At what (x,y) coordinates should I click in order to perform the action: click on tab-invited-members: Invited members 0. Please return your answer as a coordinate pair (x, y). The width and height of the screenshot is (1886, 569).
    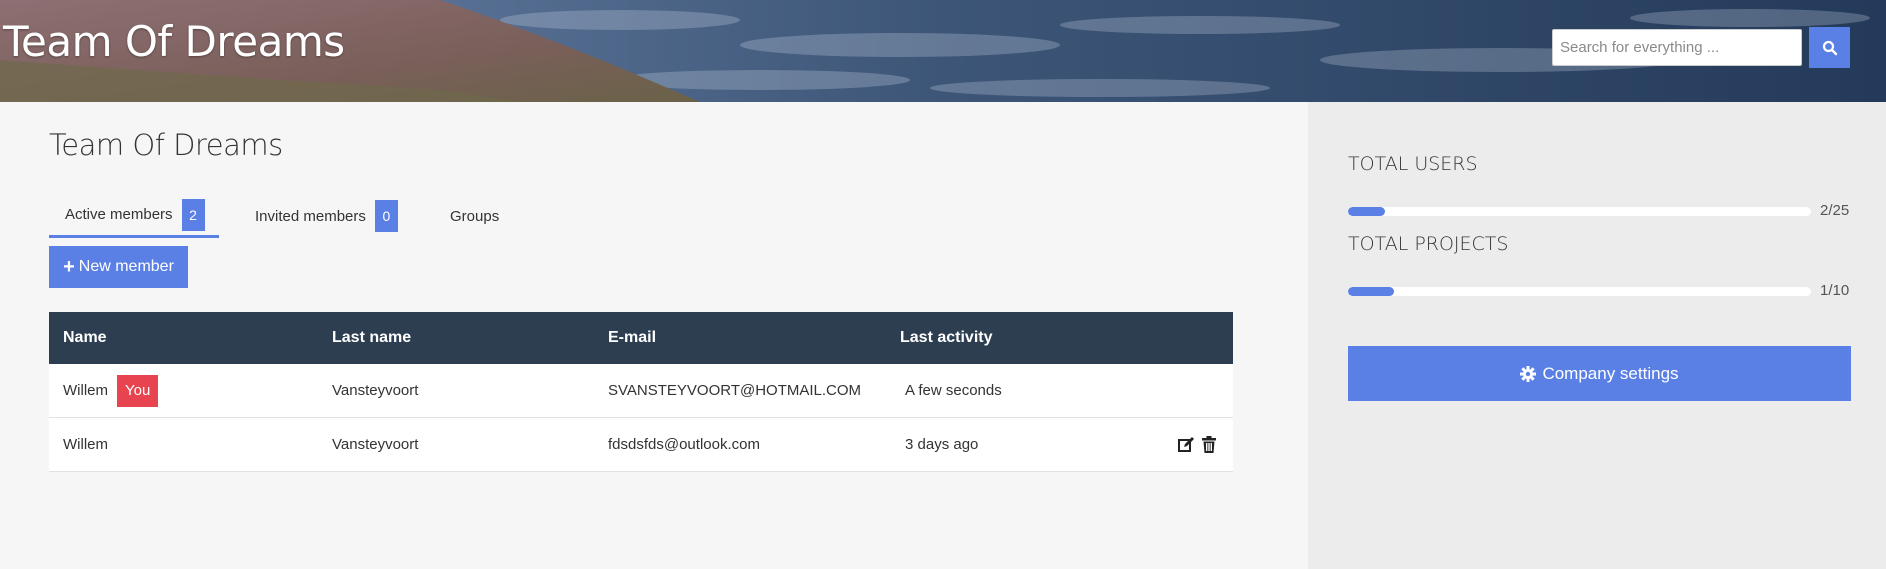
    Looking at the image, I should click on (326, 216).